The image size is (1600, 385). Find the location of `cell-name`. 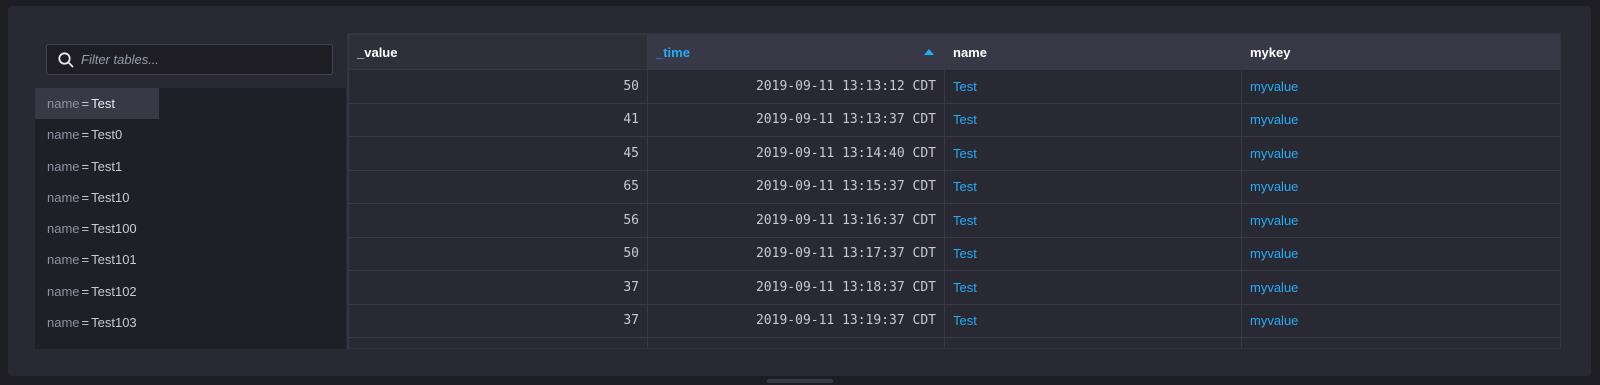

cell-name is located at coordinates (1093, 342).